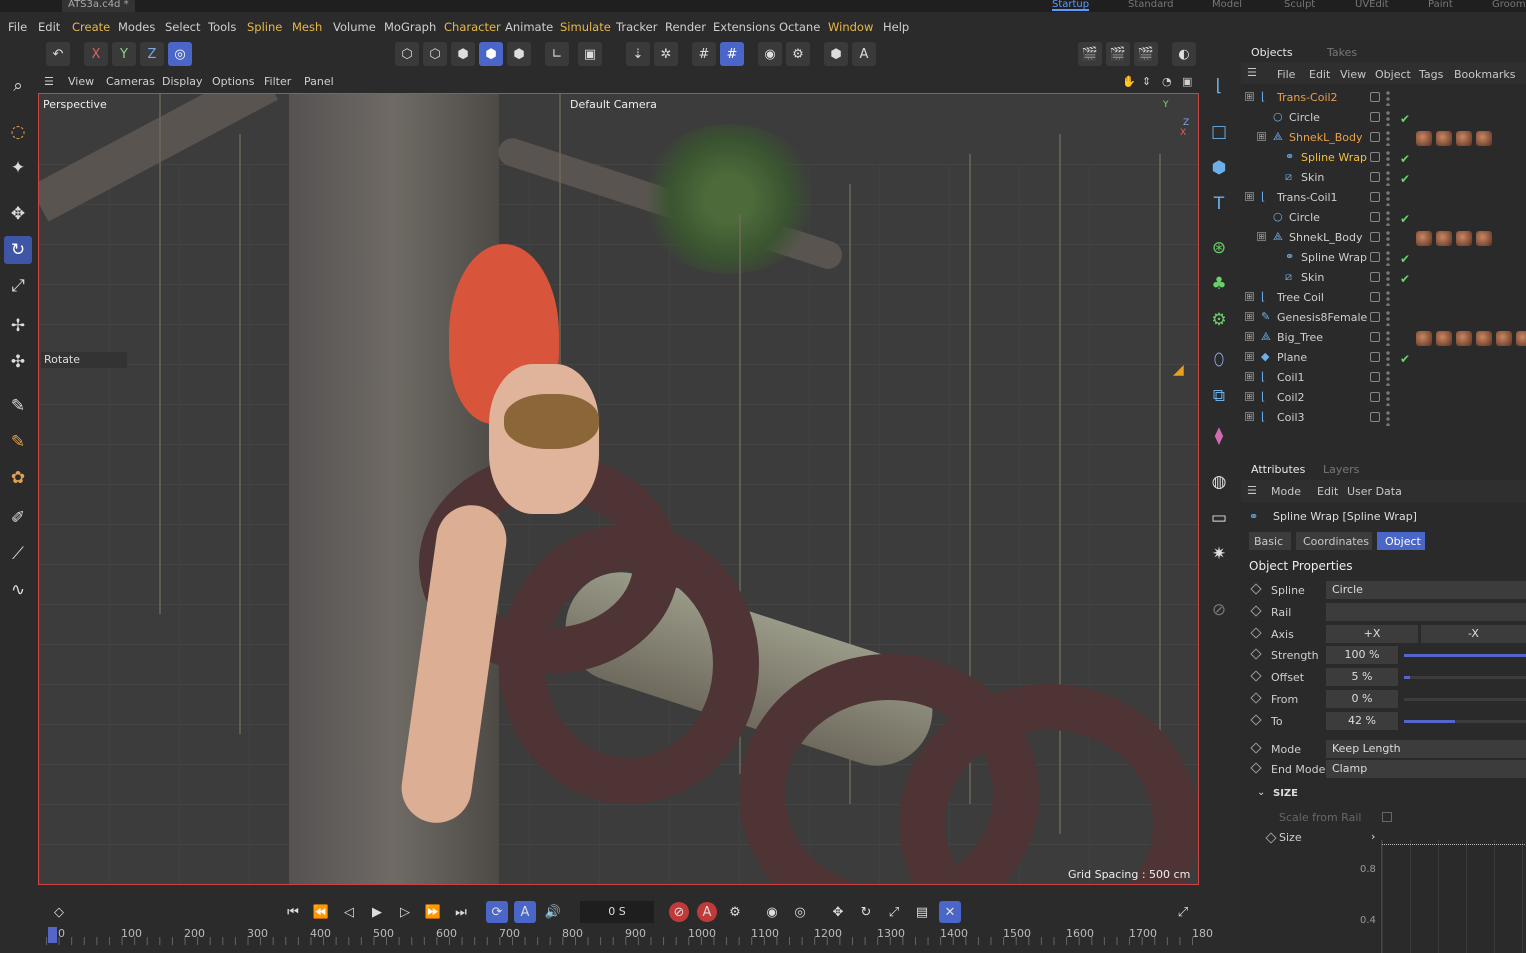  What do you see at coordinates (799, 27) in the screenshot?
I see `menu-octane: Octane` at bounding box center [799, 27].